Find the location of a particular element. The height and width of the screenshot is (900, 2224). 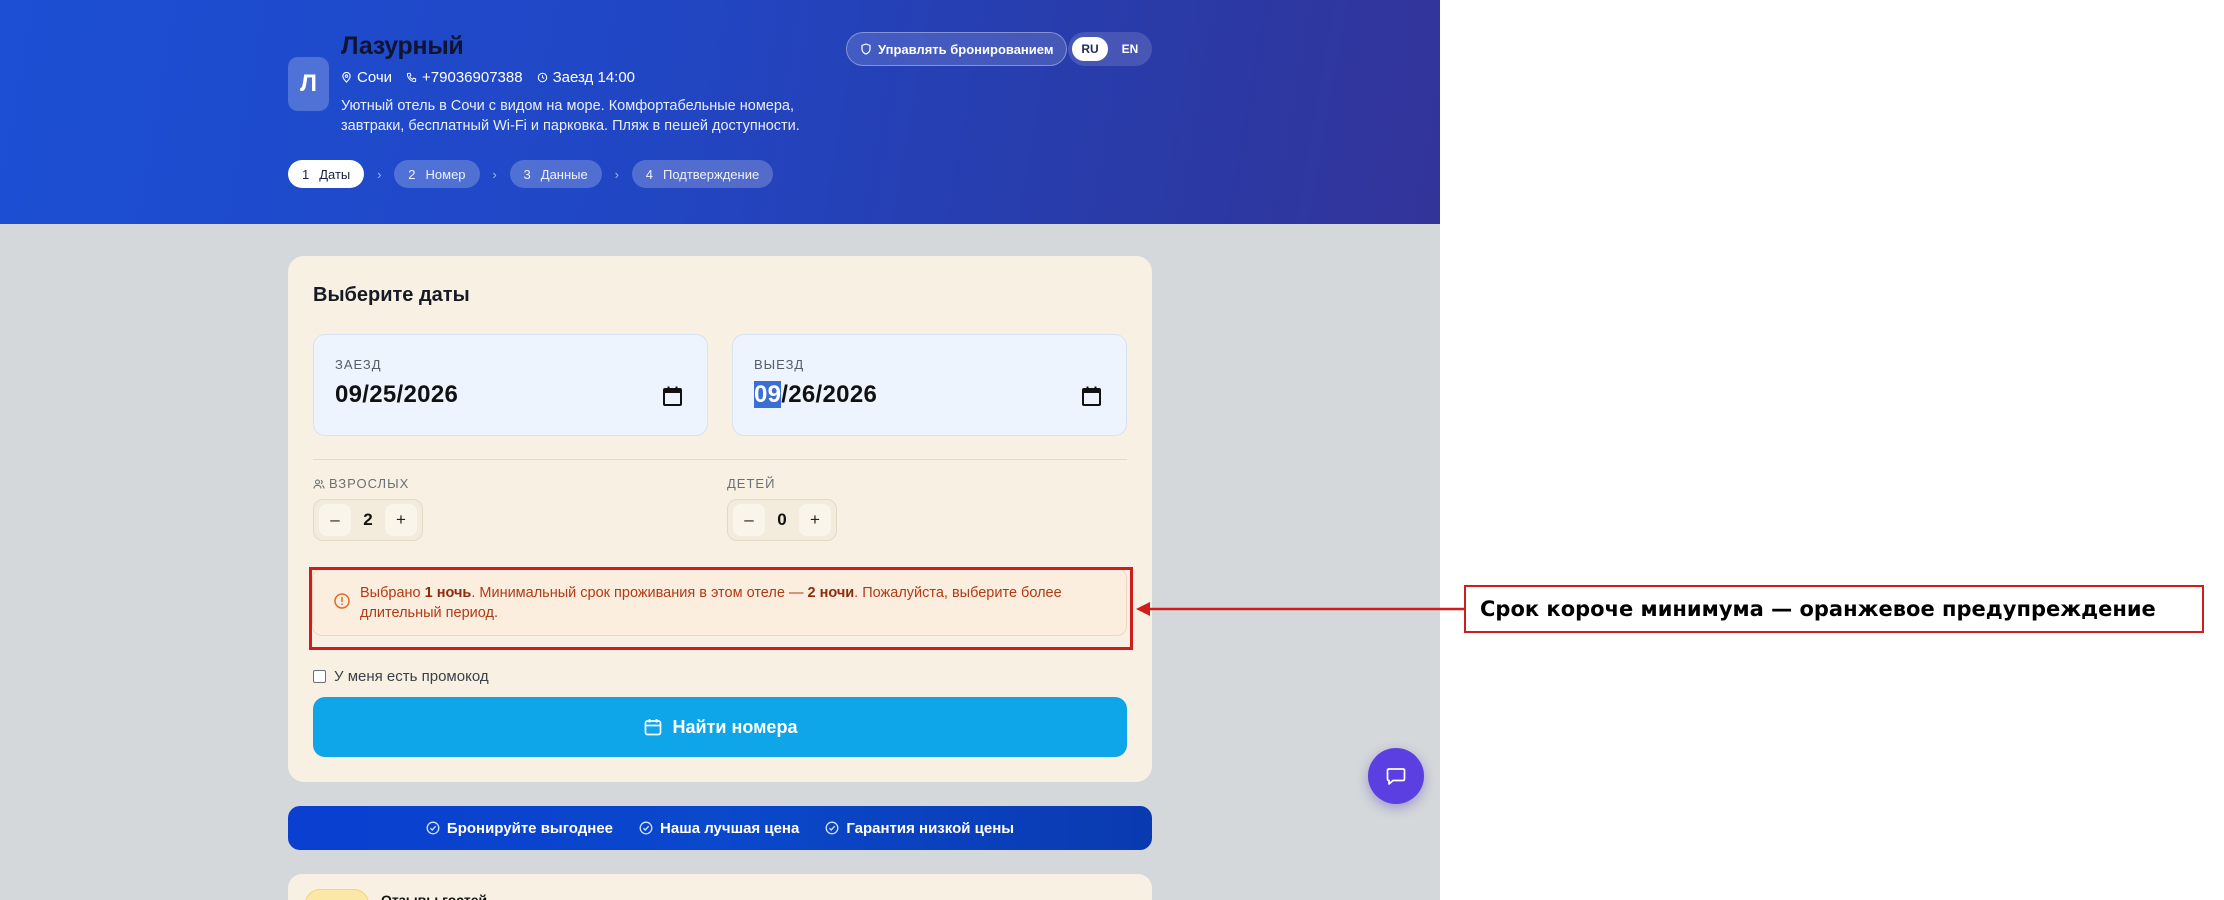

benefit-item: Наша лучшая цена is located at coordinates (719, 828).